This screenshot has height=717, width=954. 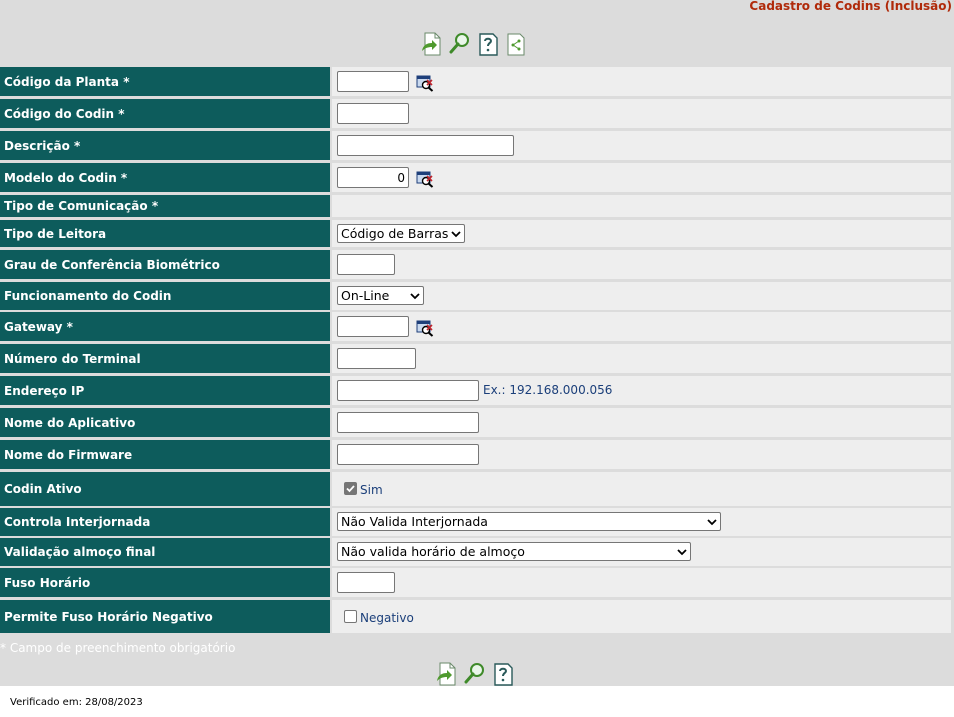 I want to click on label-grau-conferencia: Grau de Conferência Biométrico, so click(x=165, y=264).